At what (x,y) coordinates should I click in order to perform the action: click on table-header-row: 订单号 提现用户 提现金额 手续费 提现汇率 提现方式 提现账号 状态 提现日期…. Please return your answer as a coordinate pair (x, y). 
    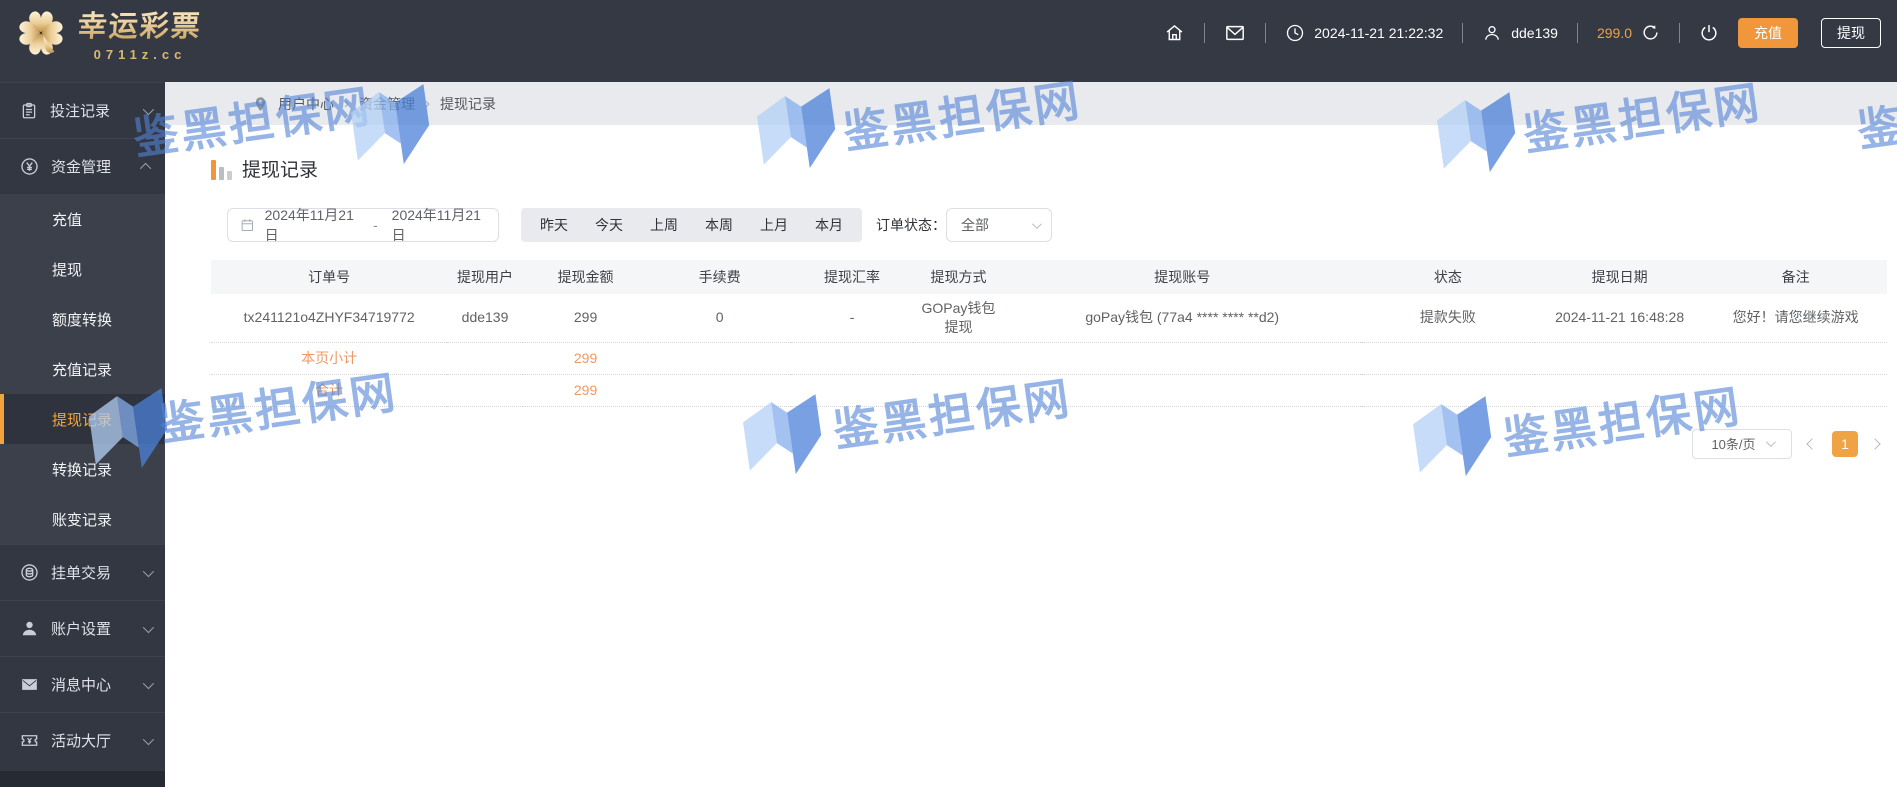
    Looking at the image, I should click on (1049, 277).